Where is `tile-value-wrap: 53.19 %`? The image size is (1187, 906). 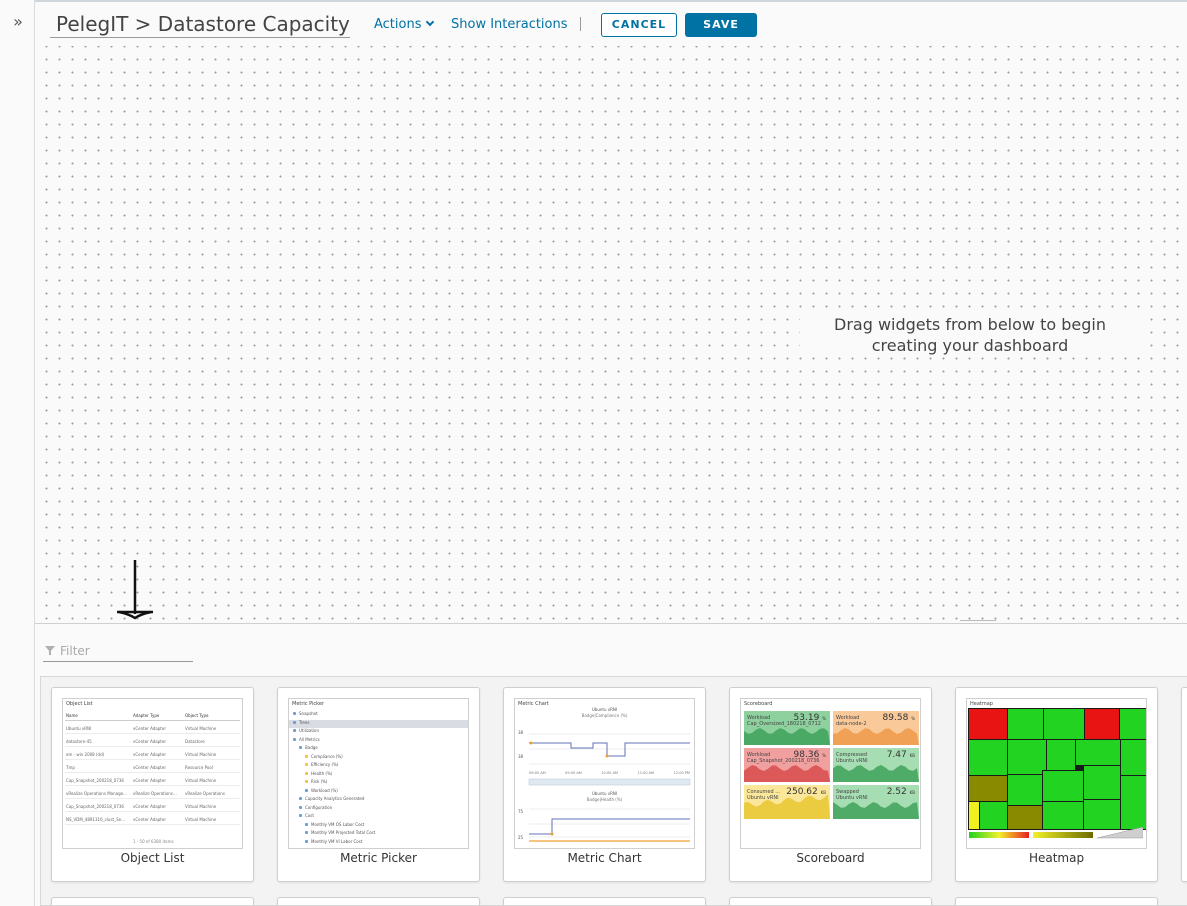
tile-value-wrap: 53.19 % is located at coordinates (810, 718).